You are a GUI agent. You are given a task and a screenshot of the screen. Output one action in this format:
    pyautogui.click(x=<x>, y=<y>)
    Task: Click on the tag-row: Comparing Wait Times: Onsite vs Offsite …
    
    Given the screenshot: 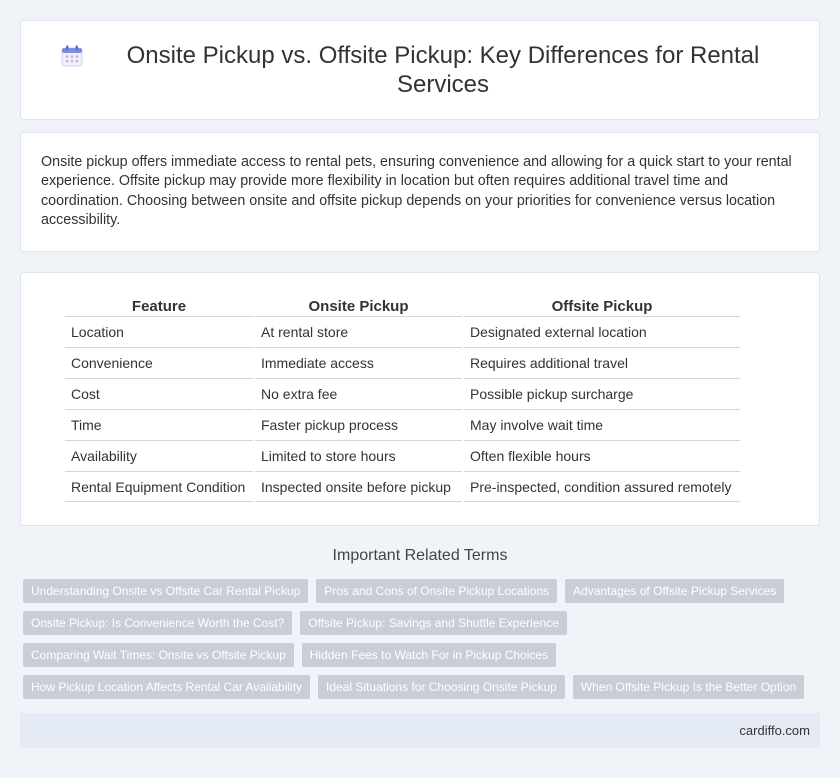 What is the action you would take?
    pyautogui.click(x=423, y=655)
    